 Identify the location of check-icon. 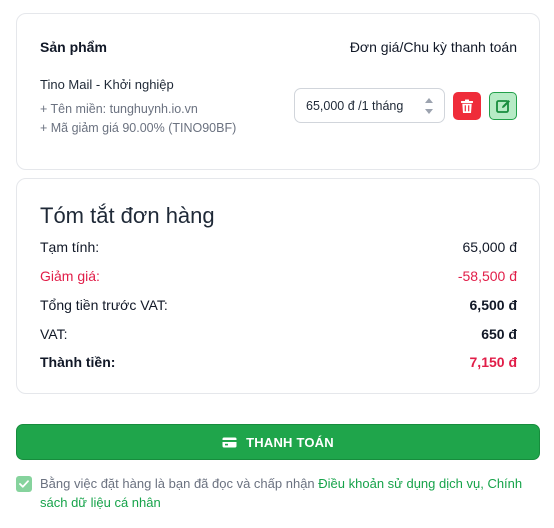
(24, 484).